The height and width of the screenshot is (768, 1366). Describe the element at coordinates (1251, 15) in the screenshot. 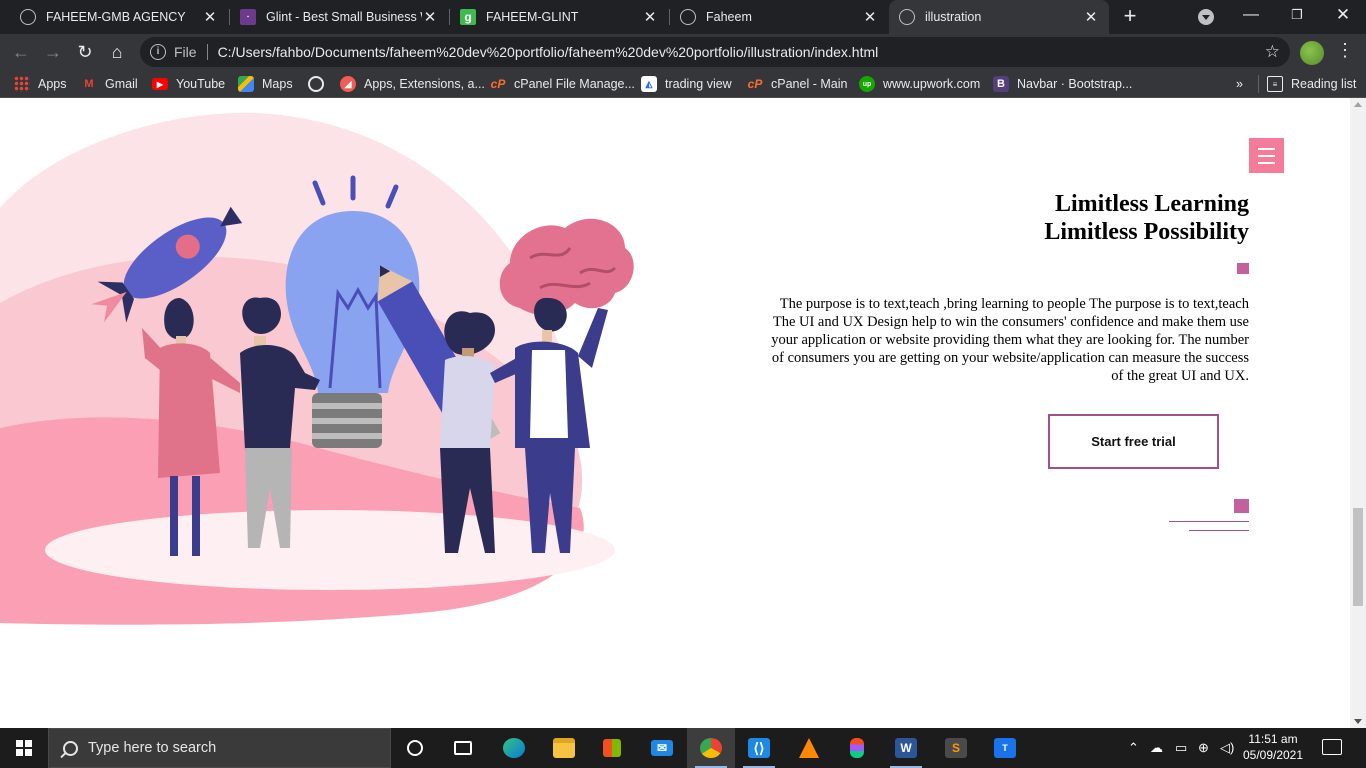

I see `minimize-button: —` at that location.